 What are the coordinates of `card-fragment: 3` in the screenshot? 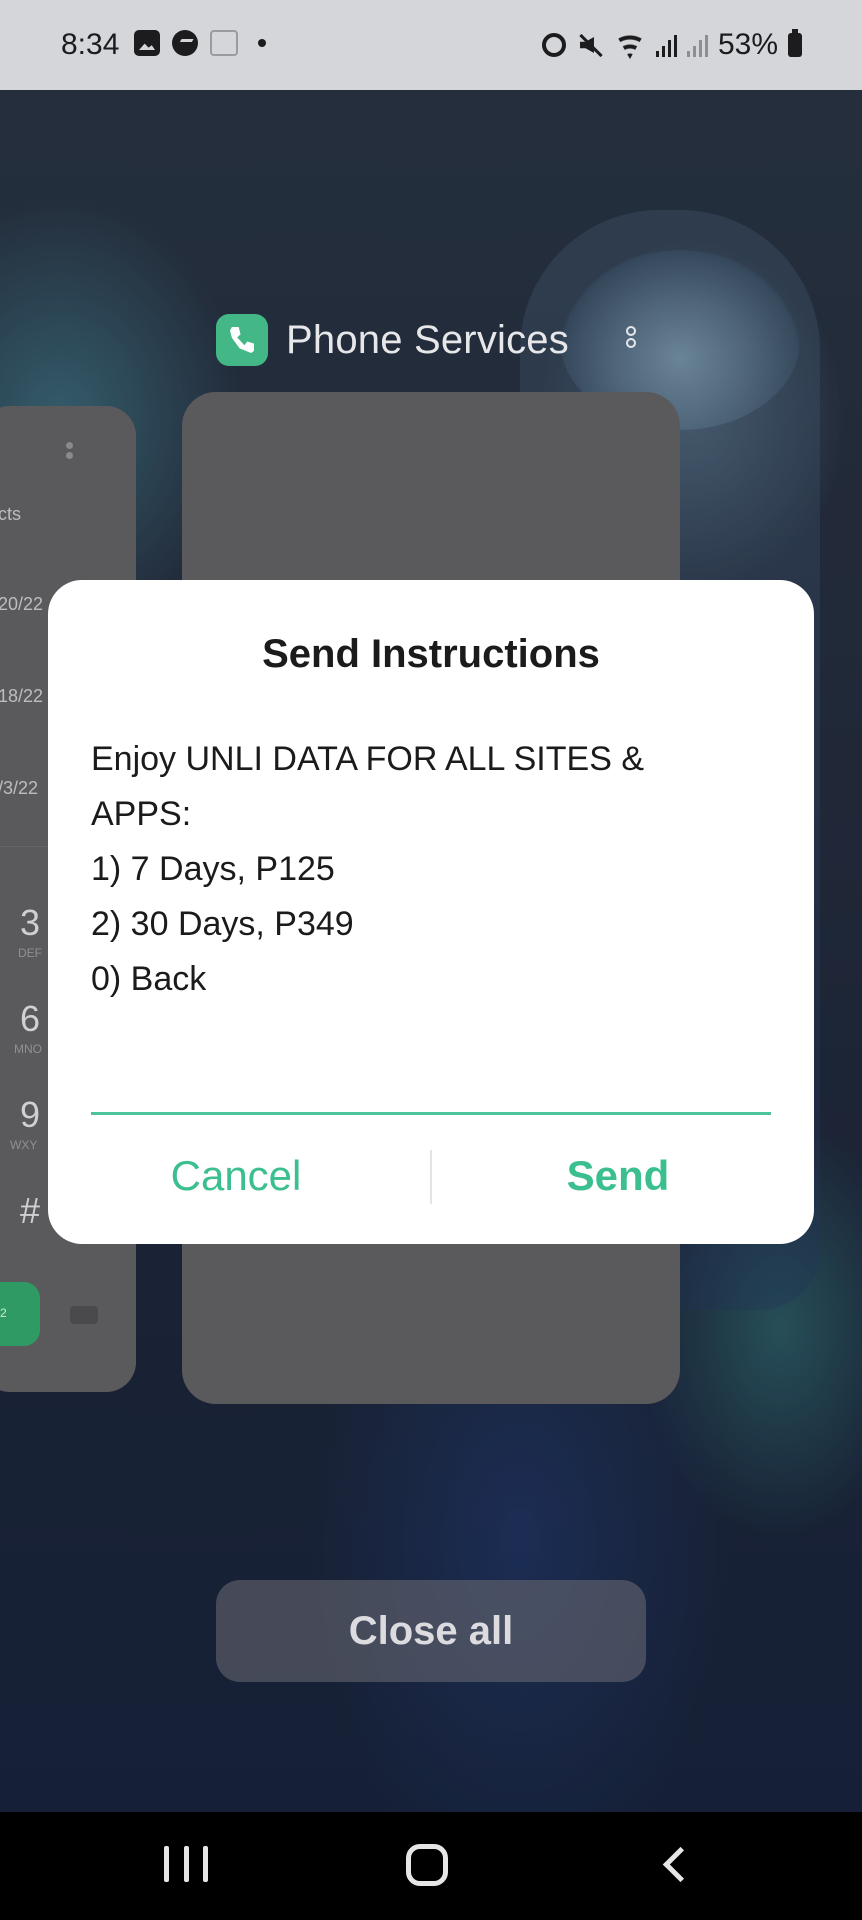 It's located at (30, 922).